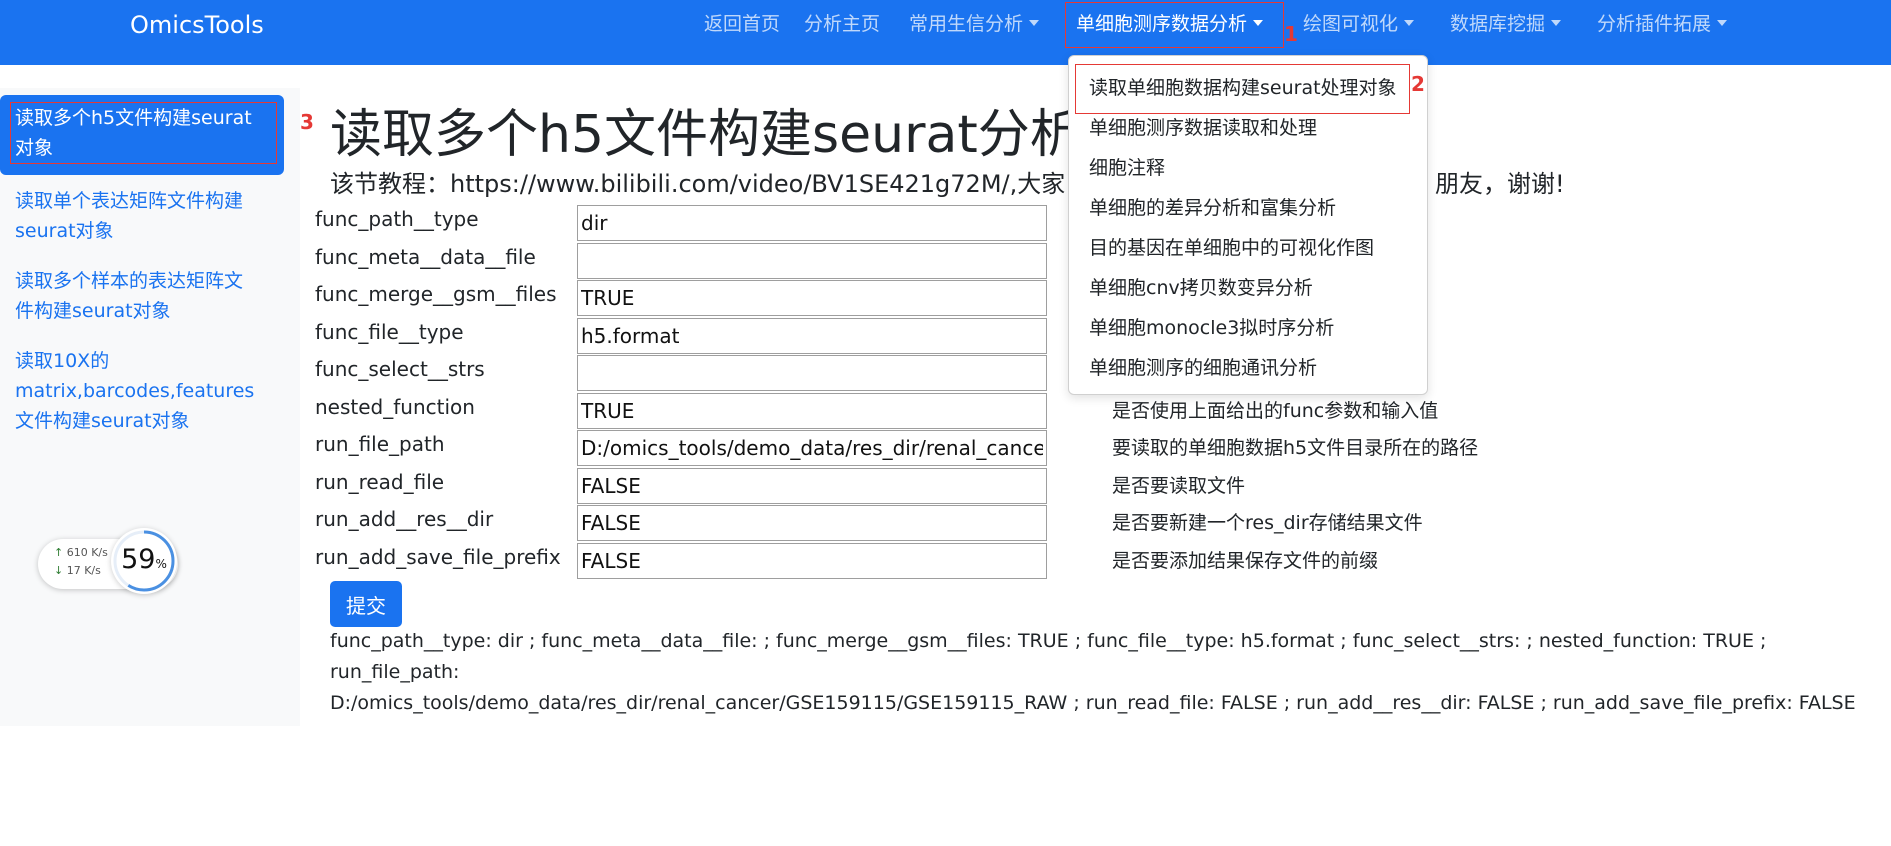 The width and height of the screenshot is (1891, 846). What do you see at coordinates (1351, 24) in the screenshot?
I see `nav-label: 绘图可视化` at bounding box center [1351, 24].